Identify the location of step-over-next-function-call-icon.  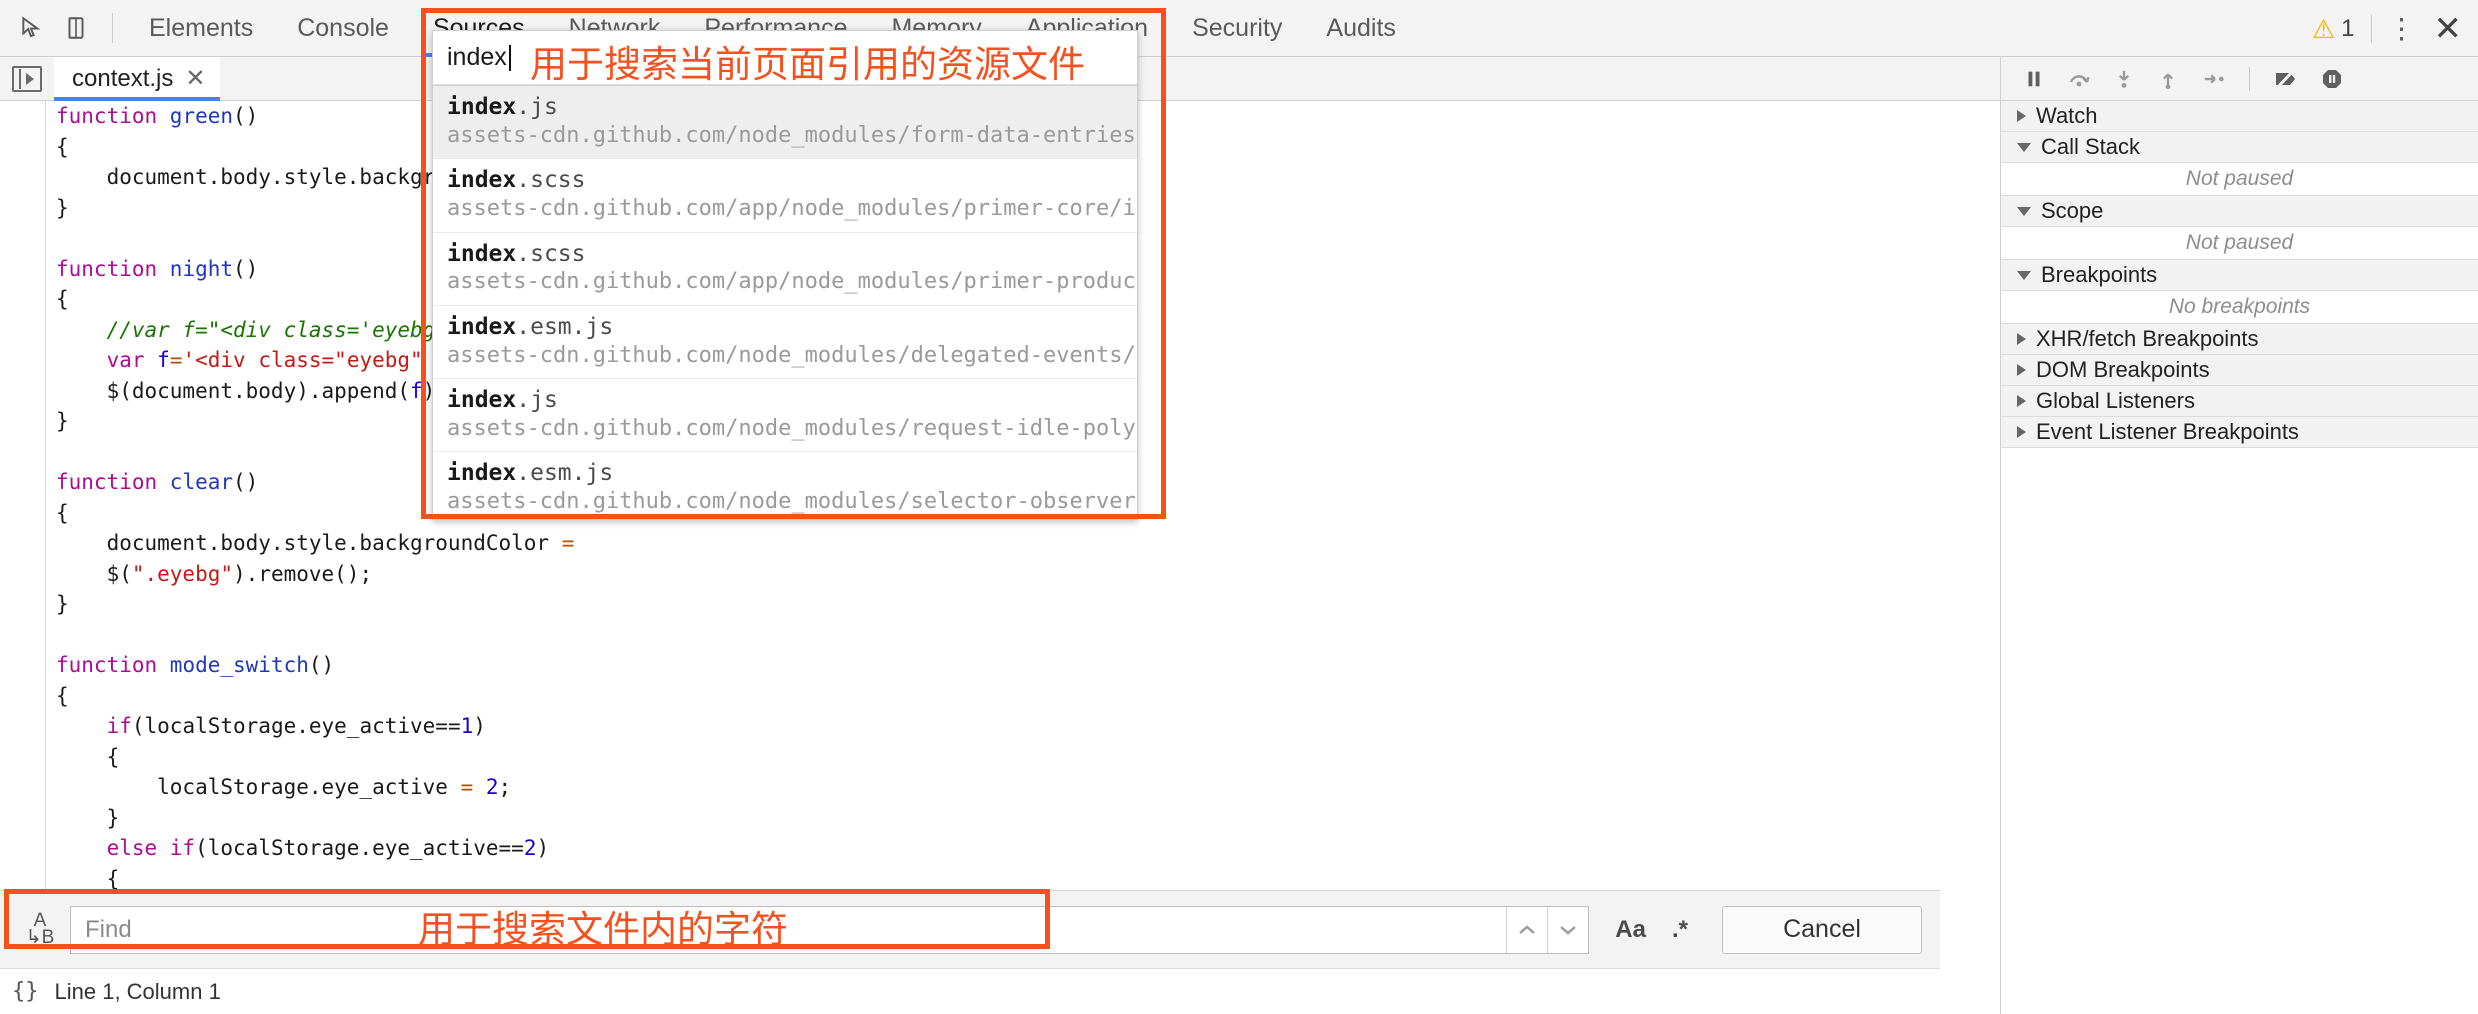
(2079, 79).